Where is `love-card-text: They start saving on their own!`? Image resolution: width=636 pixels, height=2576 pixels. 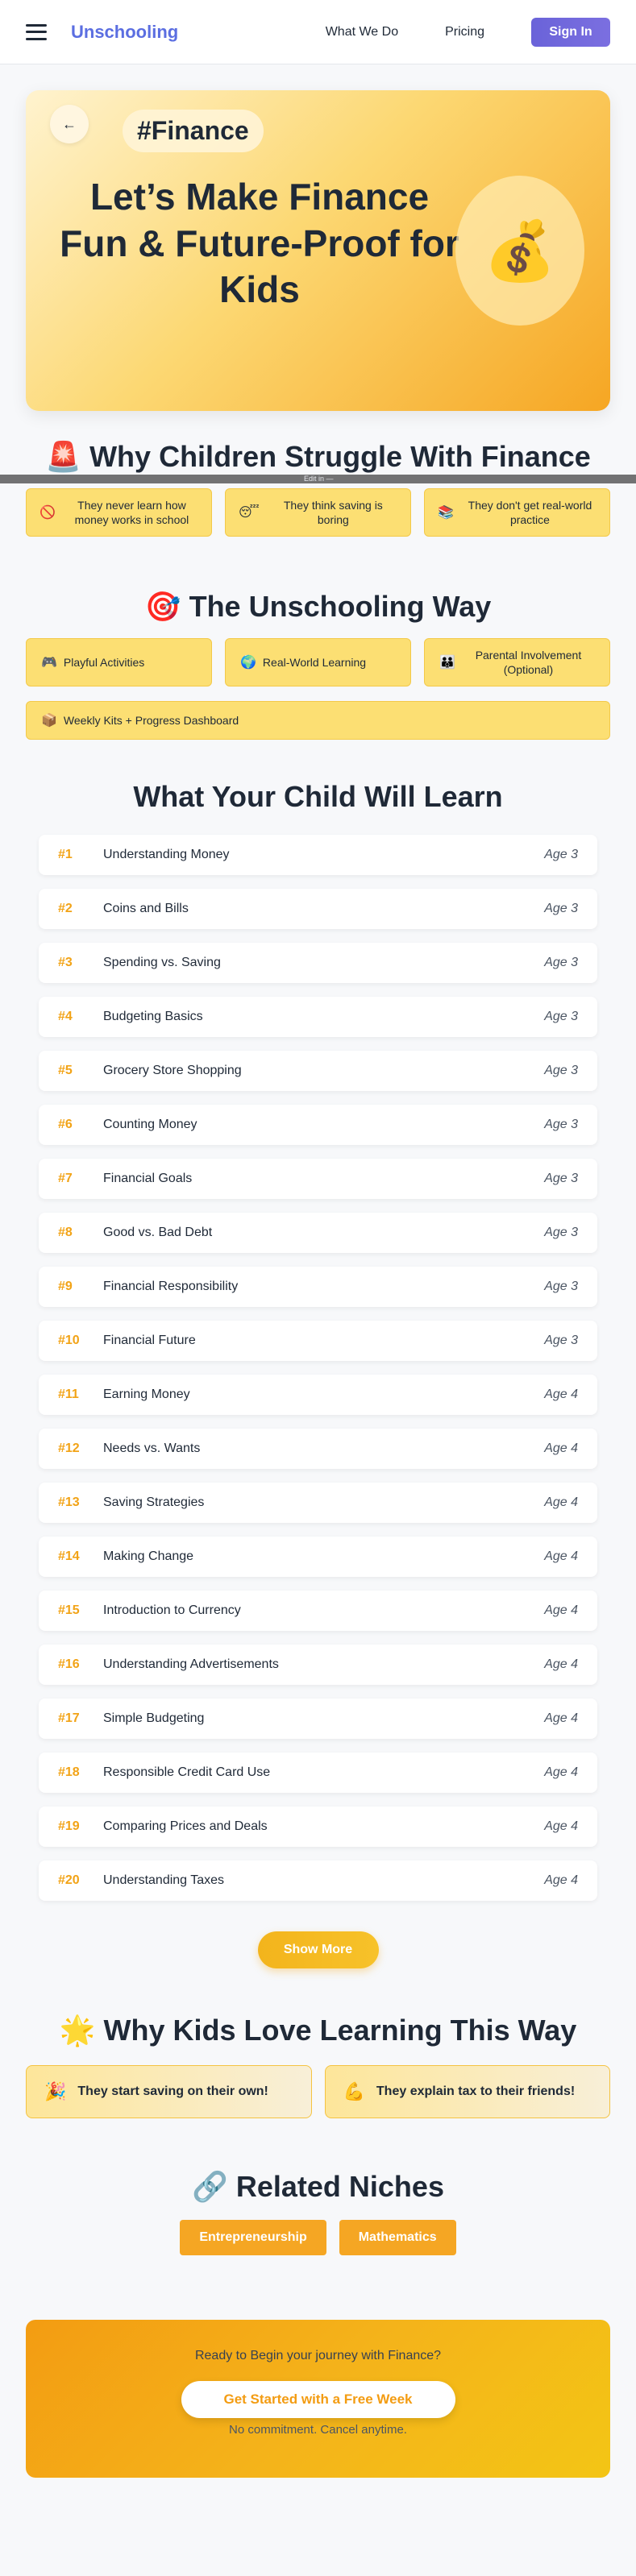
love-card-text: They start saving on their own! is located at coordinates (172, 2091).